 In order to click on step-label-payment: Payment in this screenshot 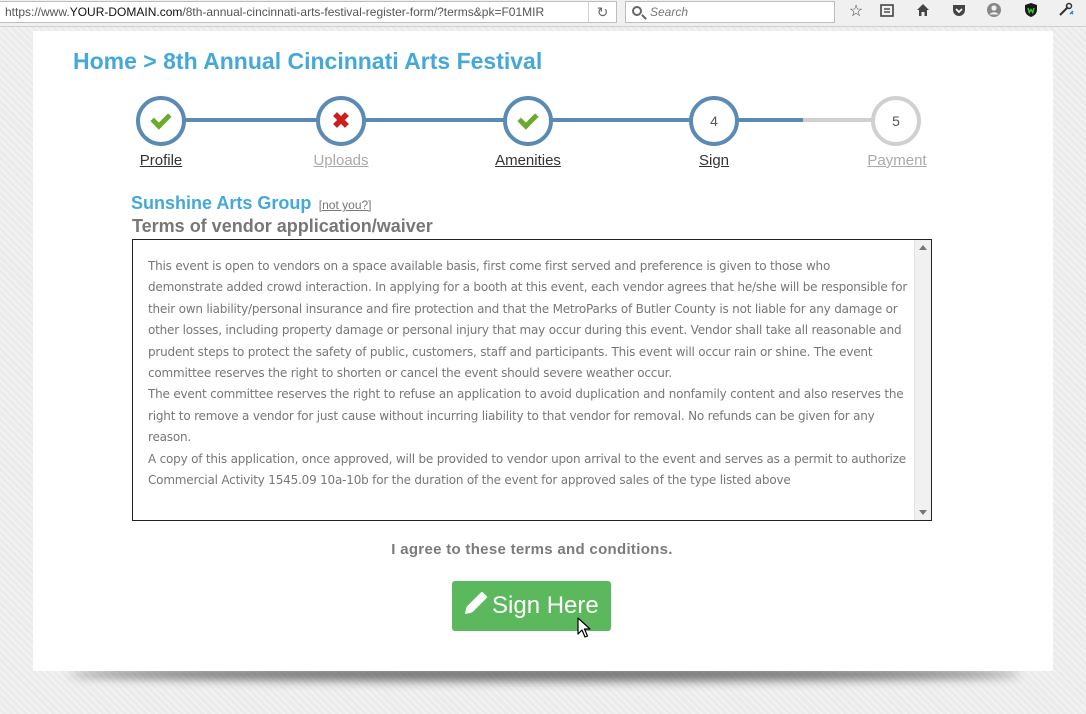, I will do `click(897, 160)`.